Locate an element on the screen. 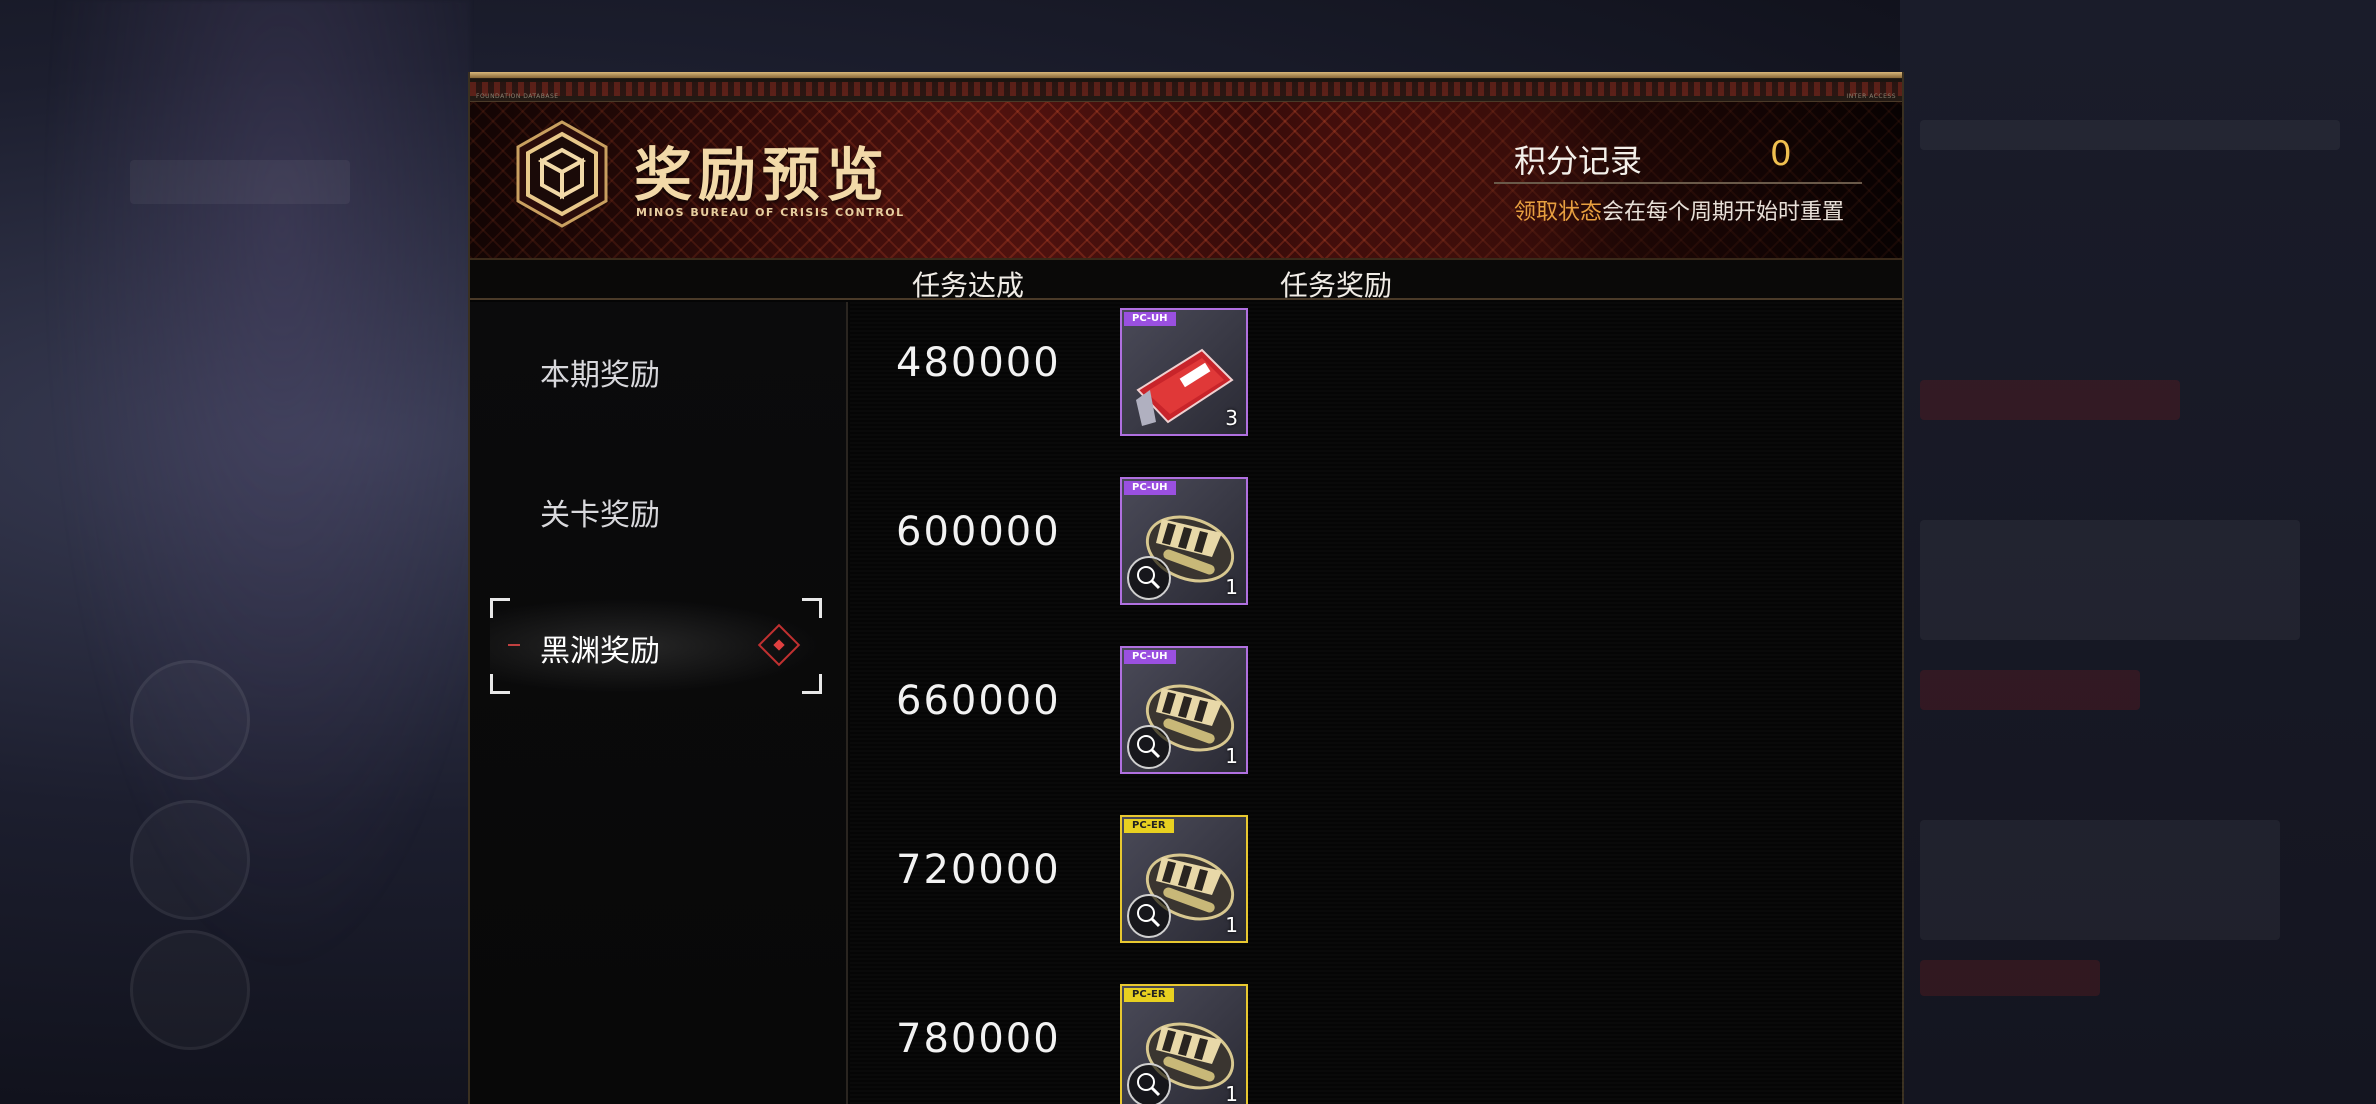 This screenshot has width=2376, height=1104. reward-row: 600000 PC-UH 1 领取 is located at coordinates (1377, 555).